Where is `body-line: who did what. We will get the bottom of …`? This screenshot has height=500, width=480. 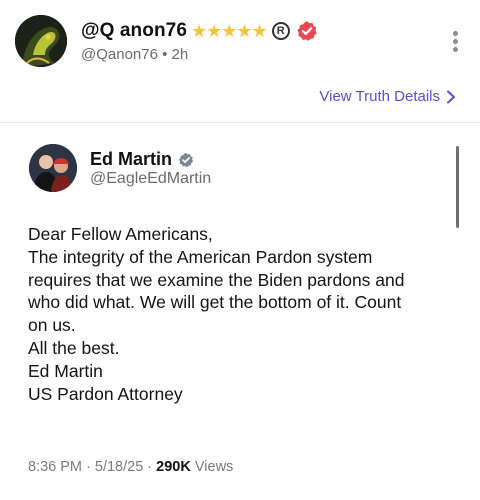
body-line: who did what. We will get the bottom of … is located at coordinates (215, 302).